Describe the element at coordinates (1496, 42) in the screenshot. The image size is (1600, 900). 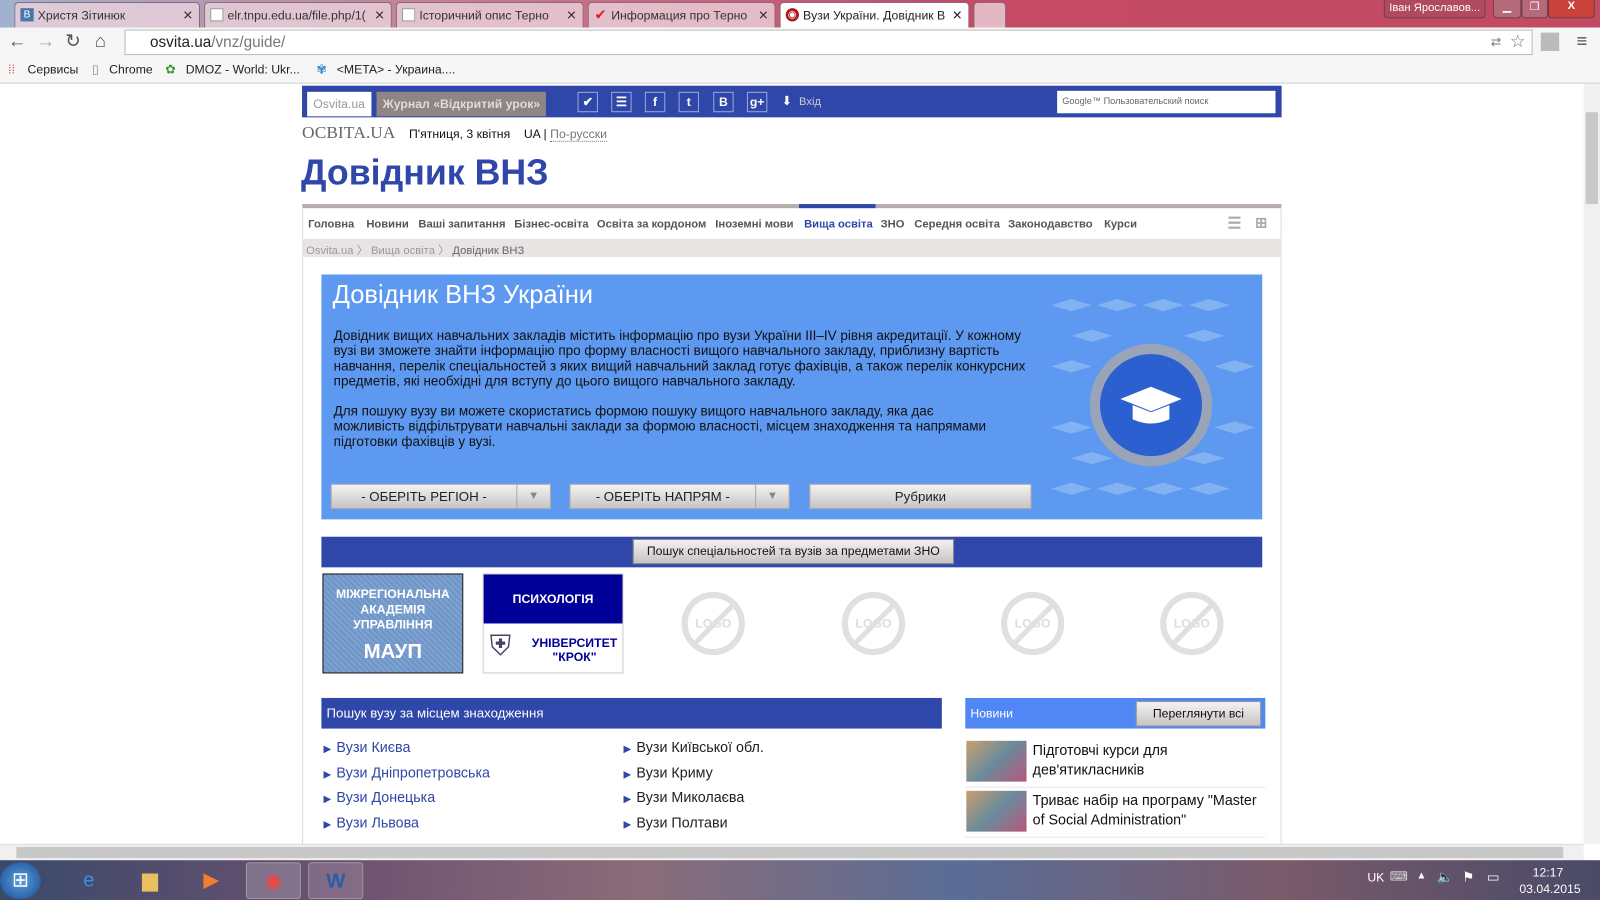
I see `translate-icon: ⇄` at that location.